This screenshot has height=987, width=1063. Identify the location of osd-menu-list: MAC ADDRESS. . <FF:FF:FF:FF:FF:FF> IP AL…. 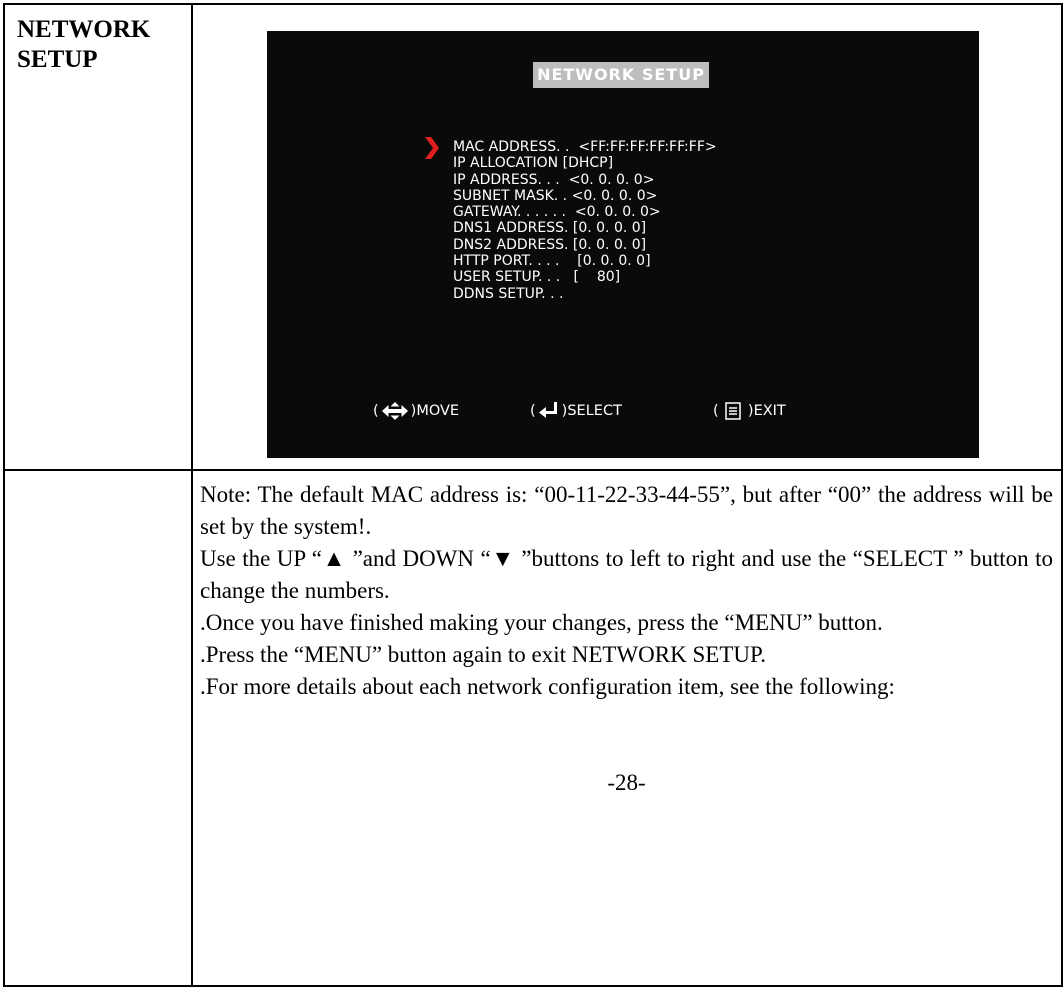
(585, 220).